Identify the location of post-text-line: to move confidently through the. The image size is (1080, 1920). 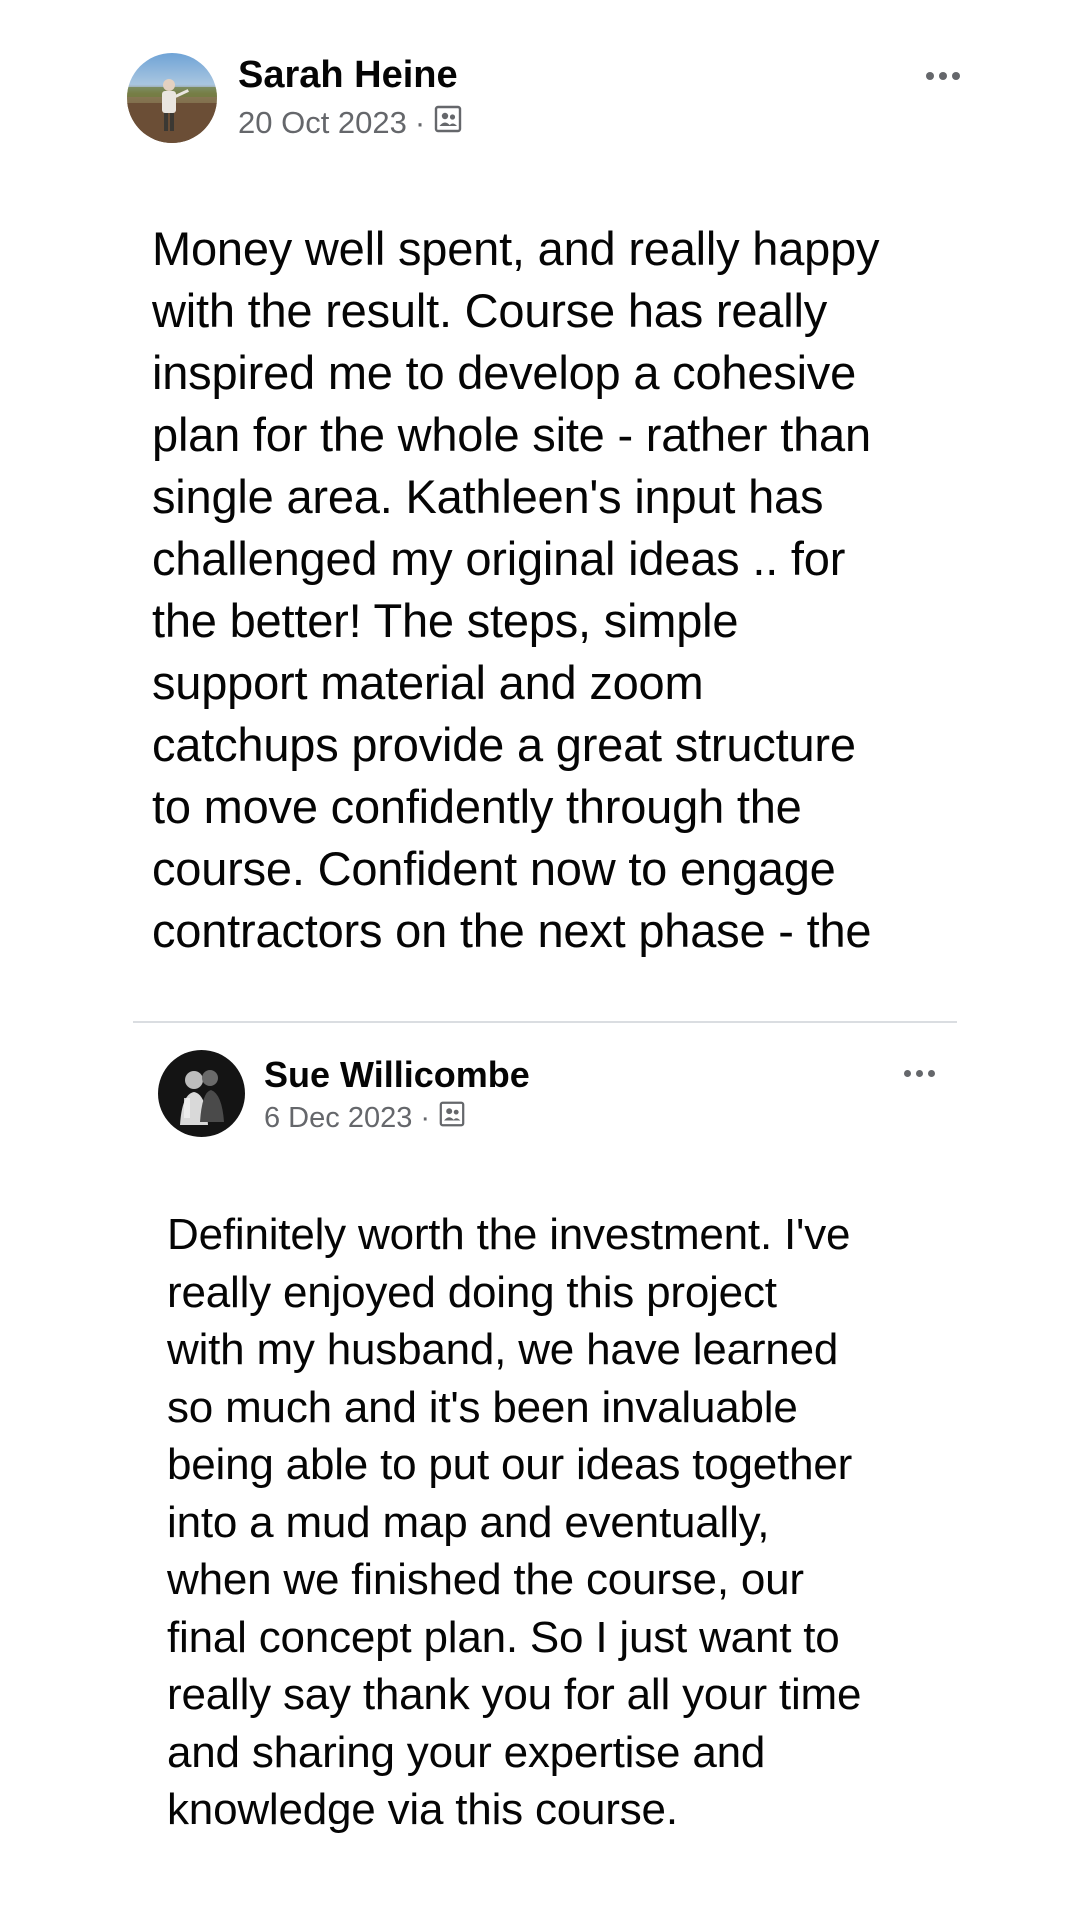
(477, 806).